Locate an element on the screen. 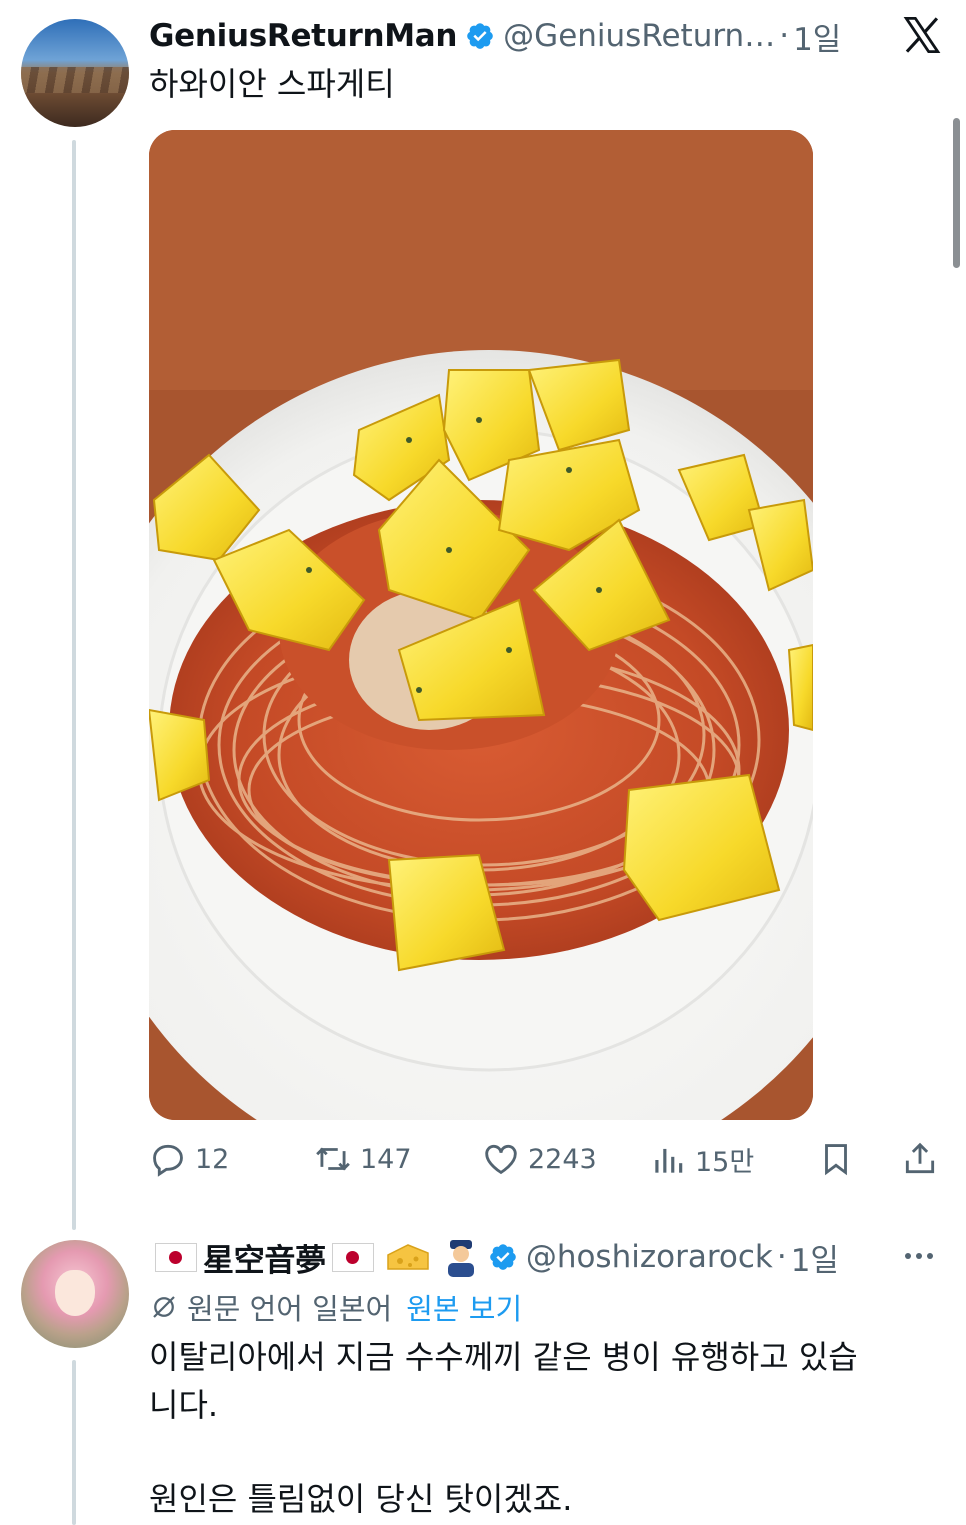 This screenshot has width=966, height=1525. police-officer-icon is located at coordinates (460, 1258).